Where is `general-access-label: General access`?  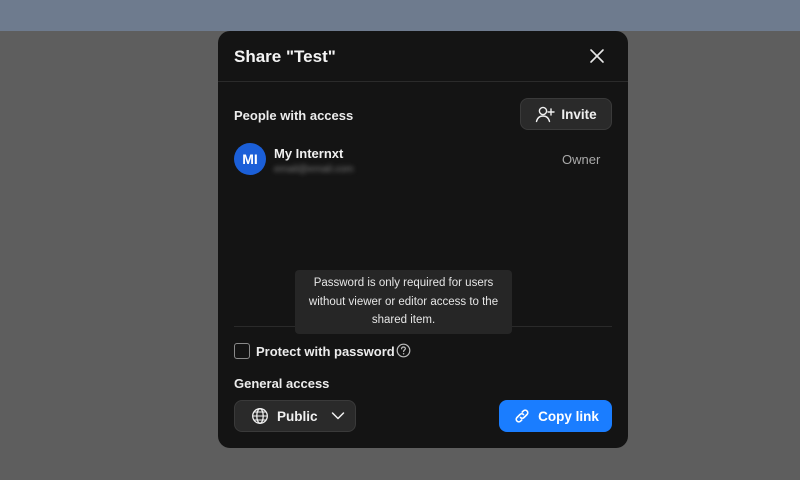 general-access-label: General access is located at coordinates (282, 383).